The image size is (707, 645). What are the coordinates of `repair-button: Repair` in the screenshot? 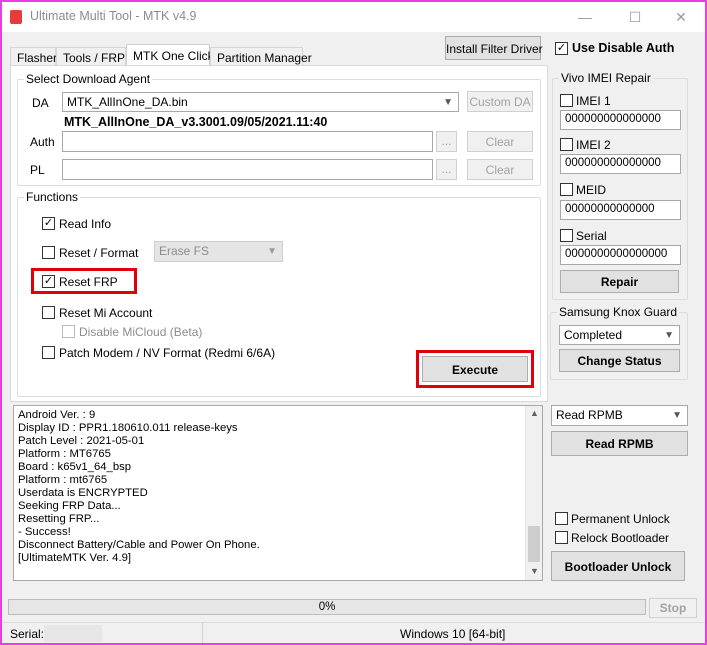 It's located at (619, 281).